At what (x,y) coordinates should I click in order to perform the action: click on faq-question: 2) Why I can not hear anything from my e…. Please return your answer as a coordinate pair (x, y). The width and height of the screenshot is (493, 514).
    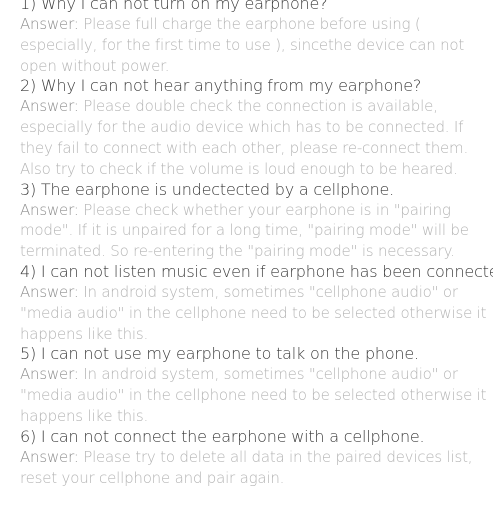
    Looking at the image, I should click on (221, 86).